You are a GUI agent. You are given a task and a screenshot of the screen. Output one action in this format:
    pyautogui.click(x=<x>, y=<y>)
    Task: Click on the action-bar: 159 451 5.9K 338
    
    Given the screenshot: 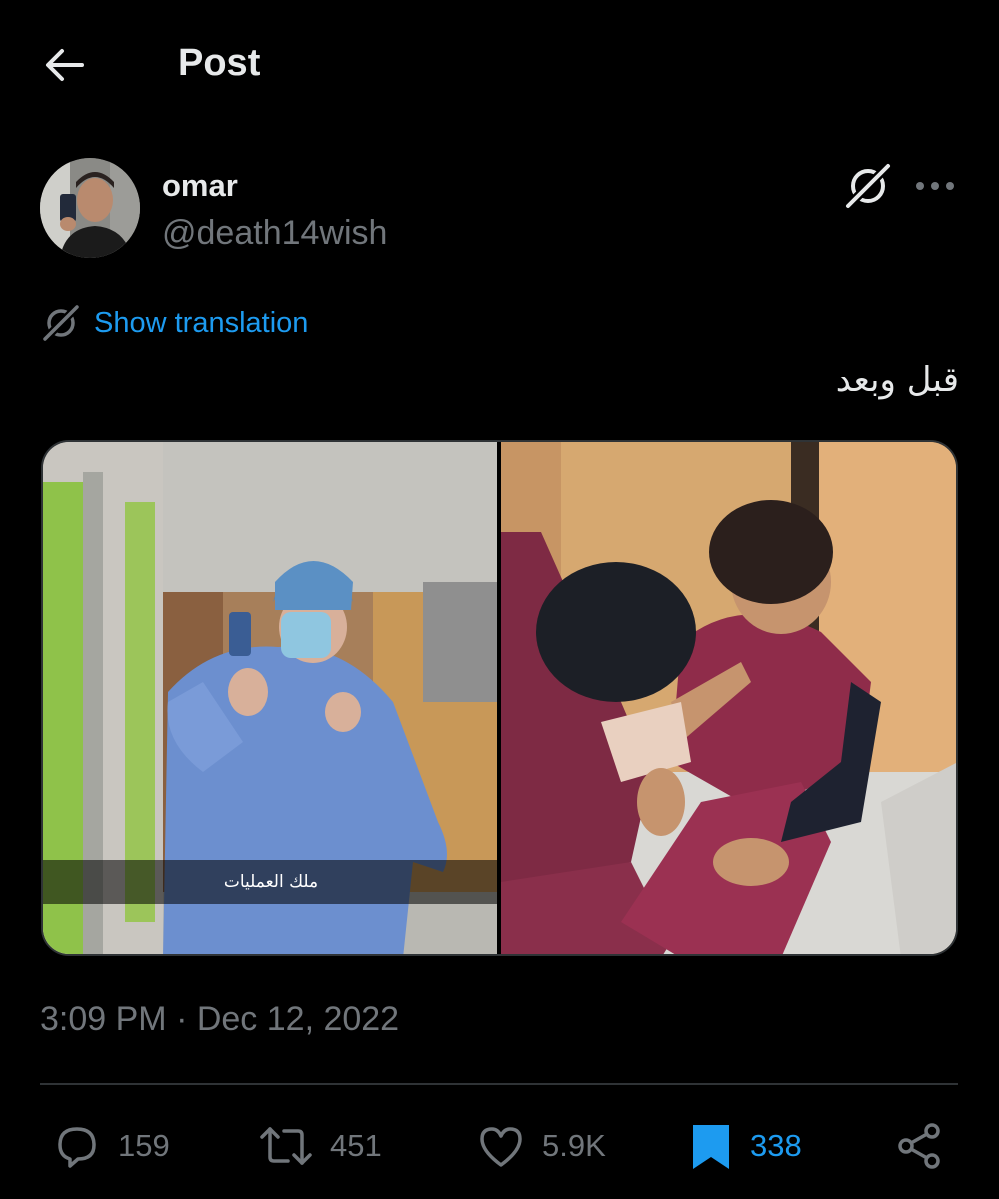 What is the action you would take?
    pyautogui.click(x=499, y=1146)
    